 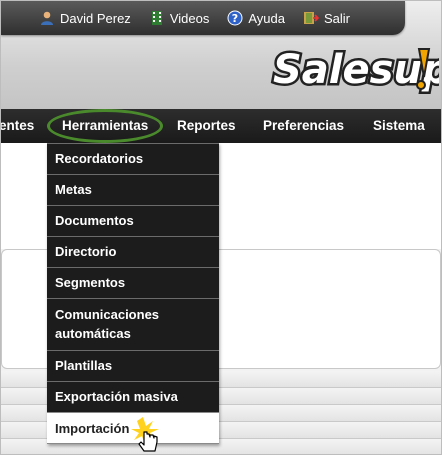 I want to click on nav-item-clientes: entes, so click(x=17, y=126).